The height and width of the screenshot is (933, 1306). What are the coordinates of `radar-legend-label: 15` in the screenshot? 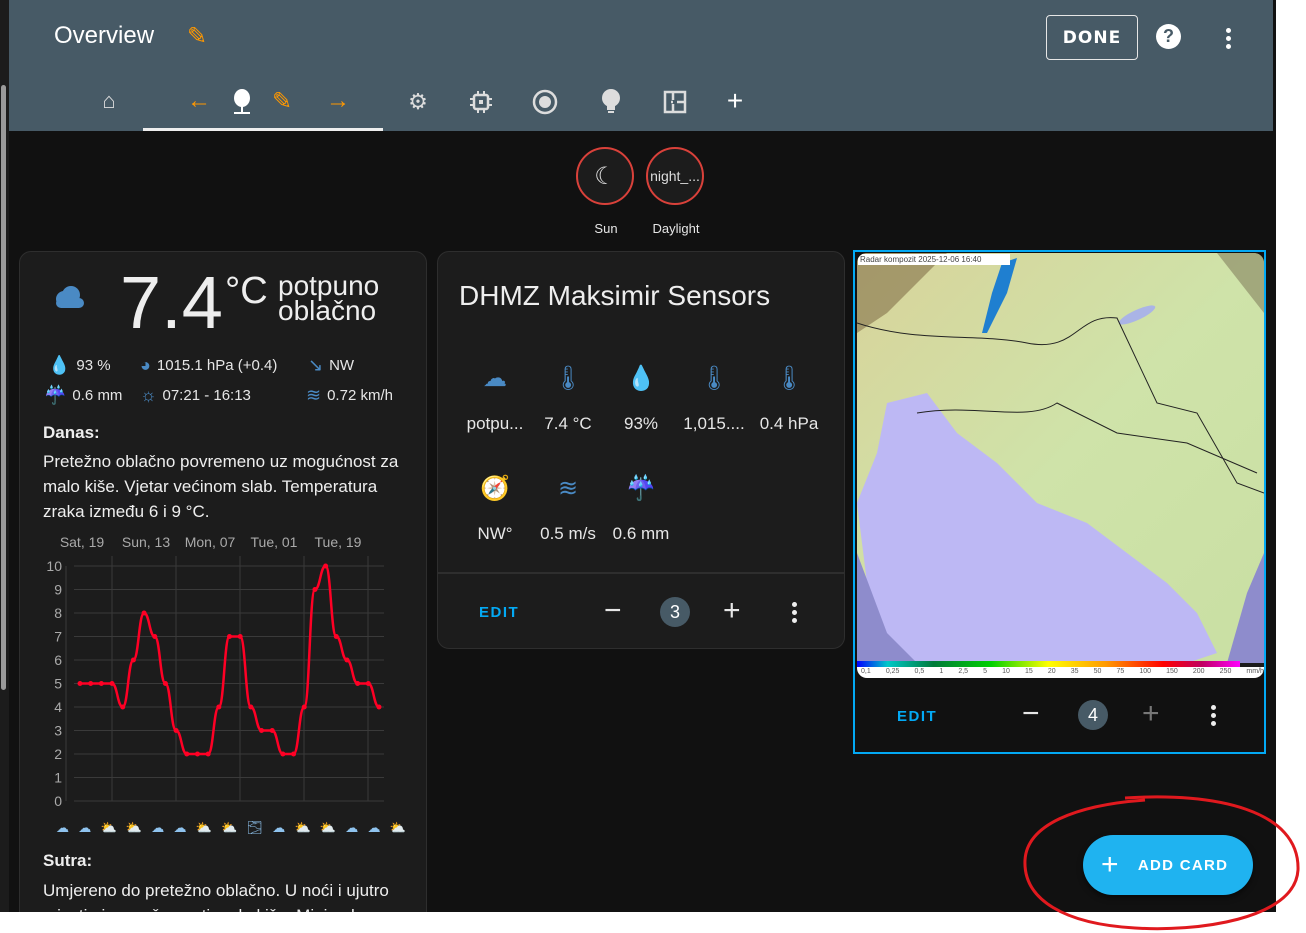 It's located at (1028, 671).